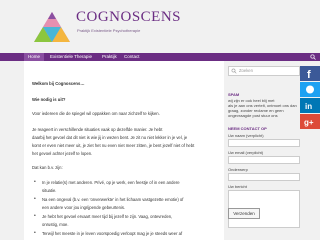  I want to click on twitter-icon, so click(310, 89).